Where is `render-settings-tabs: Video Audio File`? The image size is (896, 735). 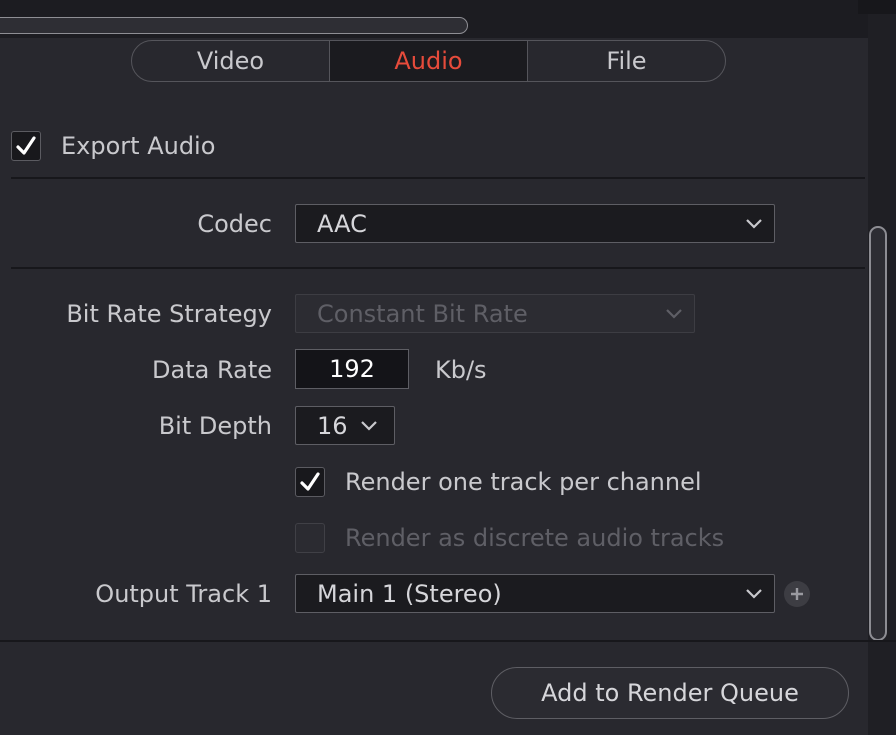
render-settings-tabs: Video Audio File is located at coordinates (428, 61).